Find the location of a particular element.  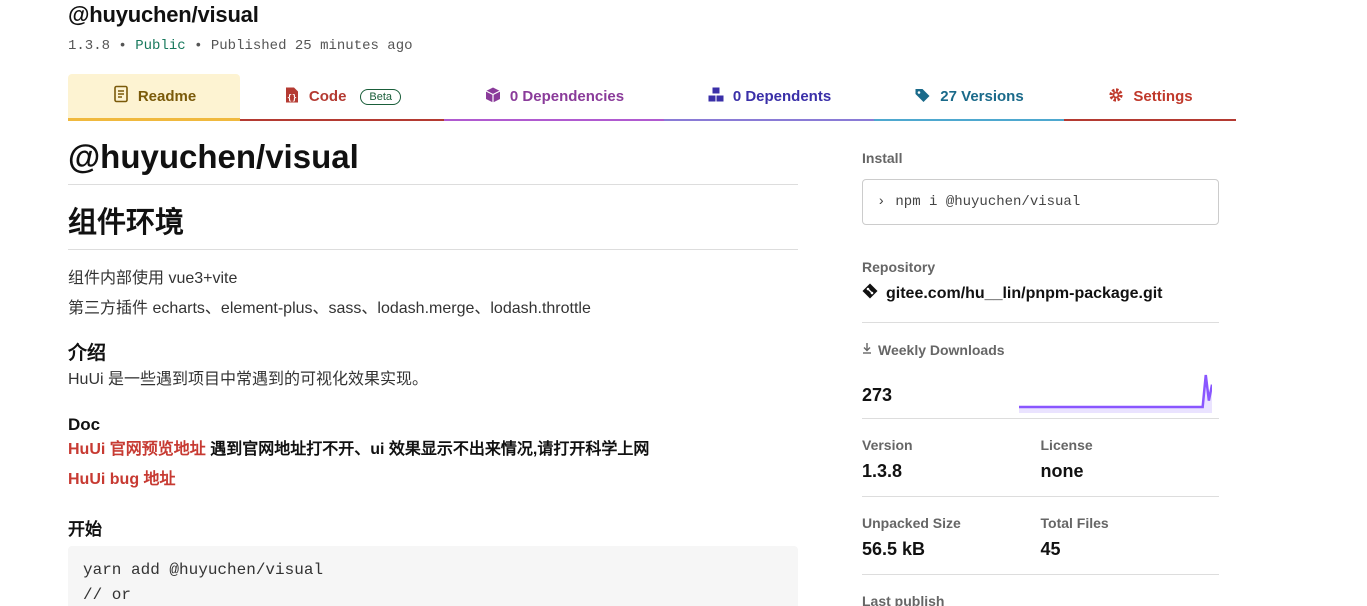

code-block: yarn add @huyuchen/visual // or is located at coordinates (433, 576).